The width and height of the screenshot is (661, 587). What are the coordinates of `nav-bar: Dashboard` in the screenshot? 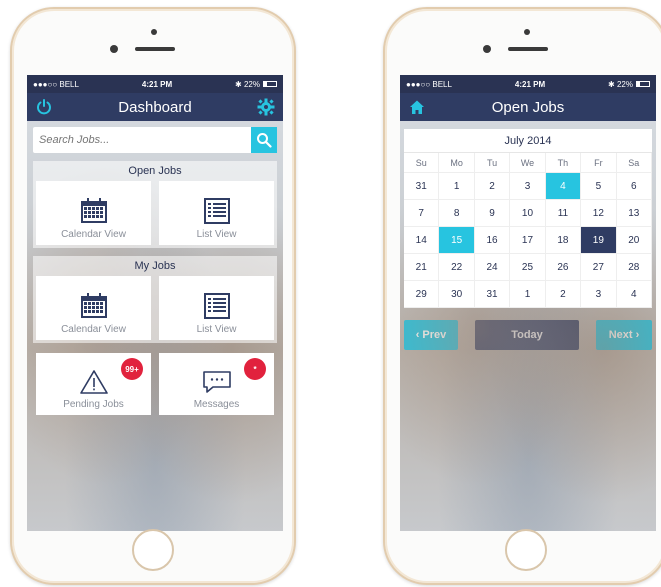 It's located at (155, 107).